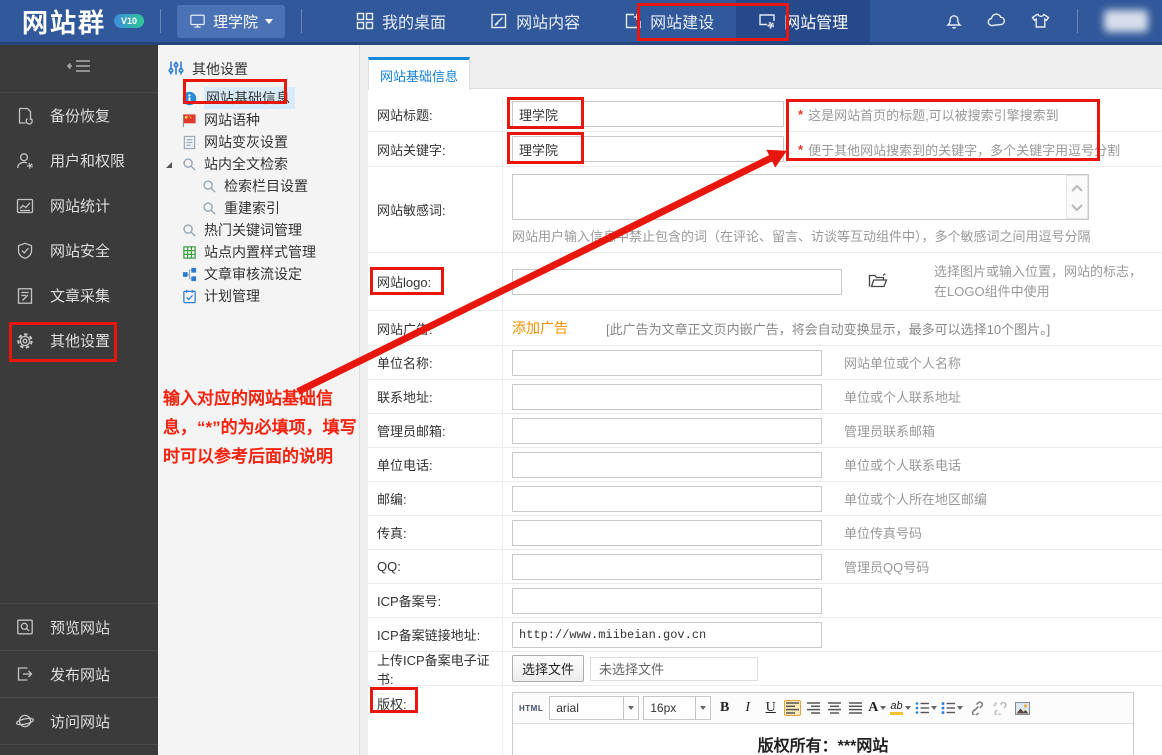 The image size is (1162, 755). Describe the element at coordinates (435, 498) in the screenshot. I see `field-label: 邮编:` at that location.